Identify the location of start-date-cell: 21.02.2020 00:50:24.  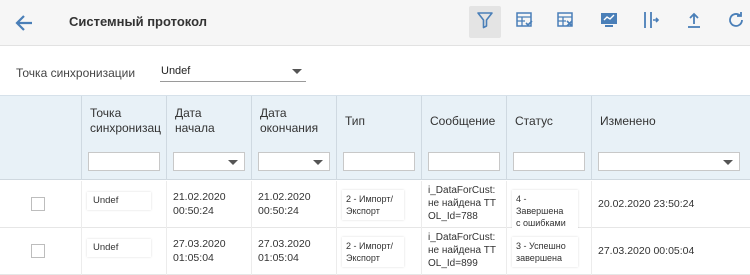
(209, 204).